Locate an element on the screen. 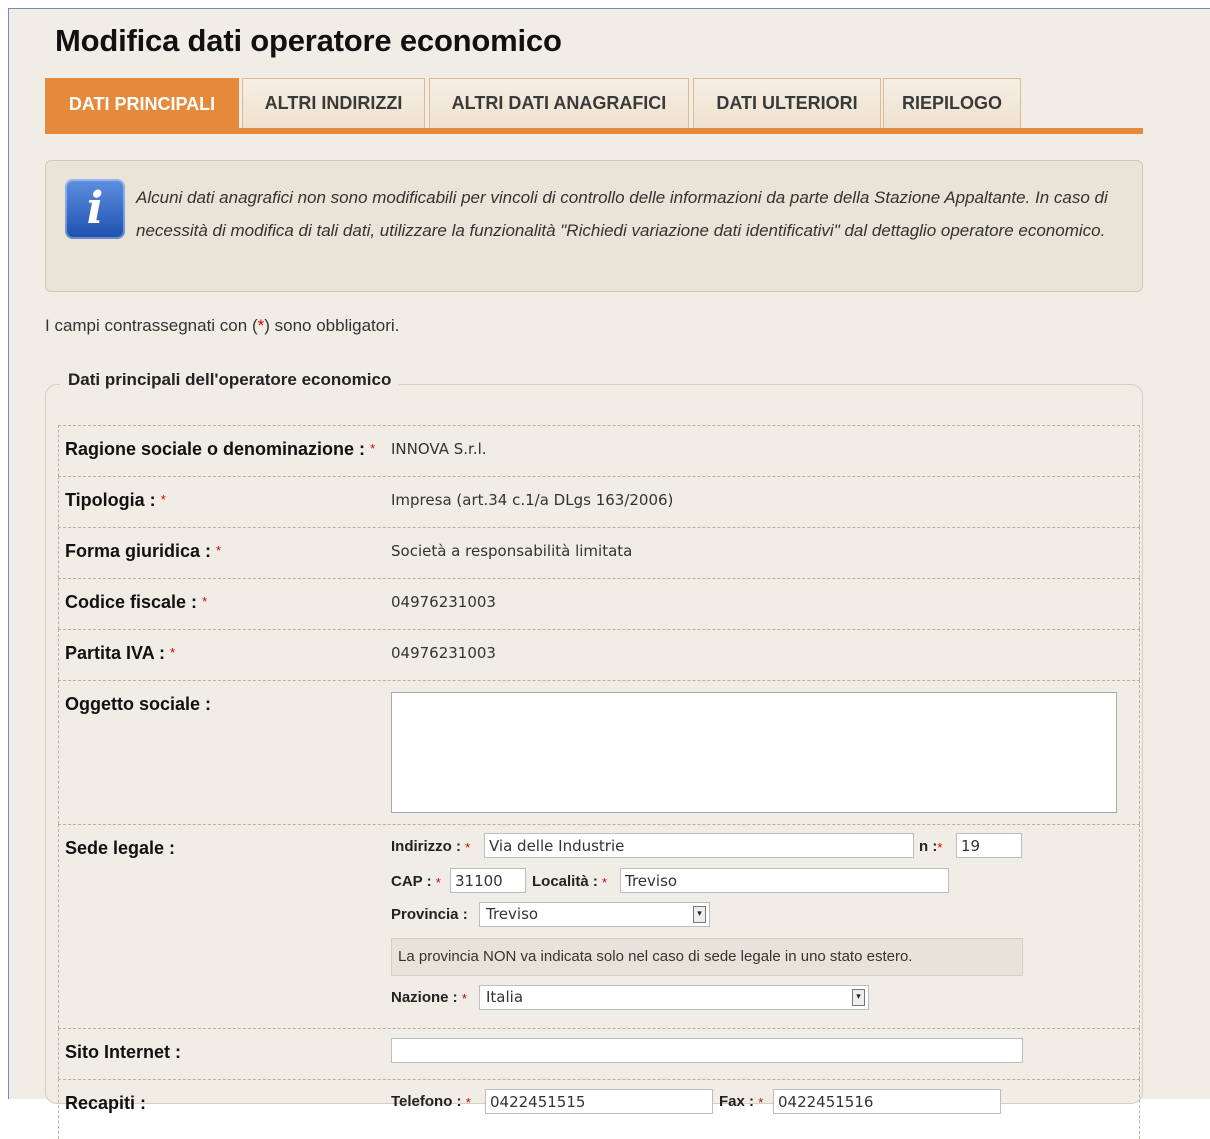 This screenshot has height=1139, width=1210. label-telefono: Telefono : * is located at coordinates (431, 1101).